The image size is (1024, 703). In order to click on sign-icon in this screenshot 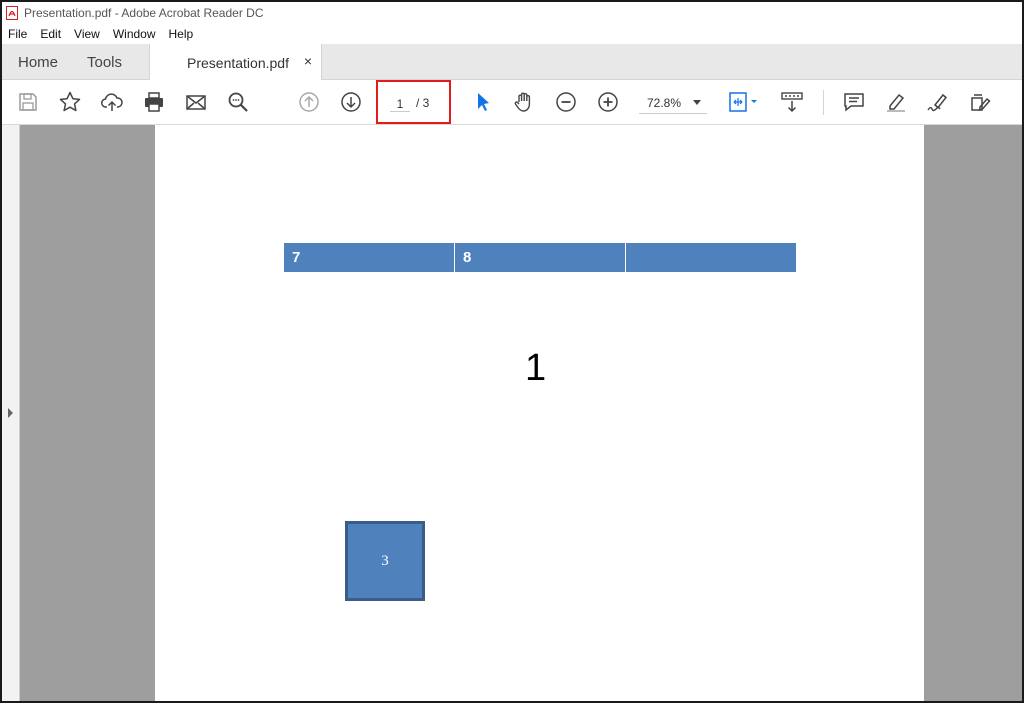, I will do `click(938, 102)`.